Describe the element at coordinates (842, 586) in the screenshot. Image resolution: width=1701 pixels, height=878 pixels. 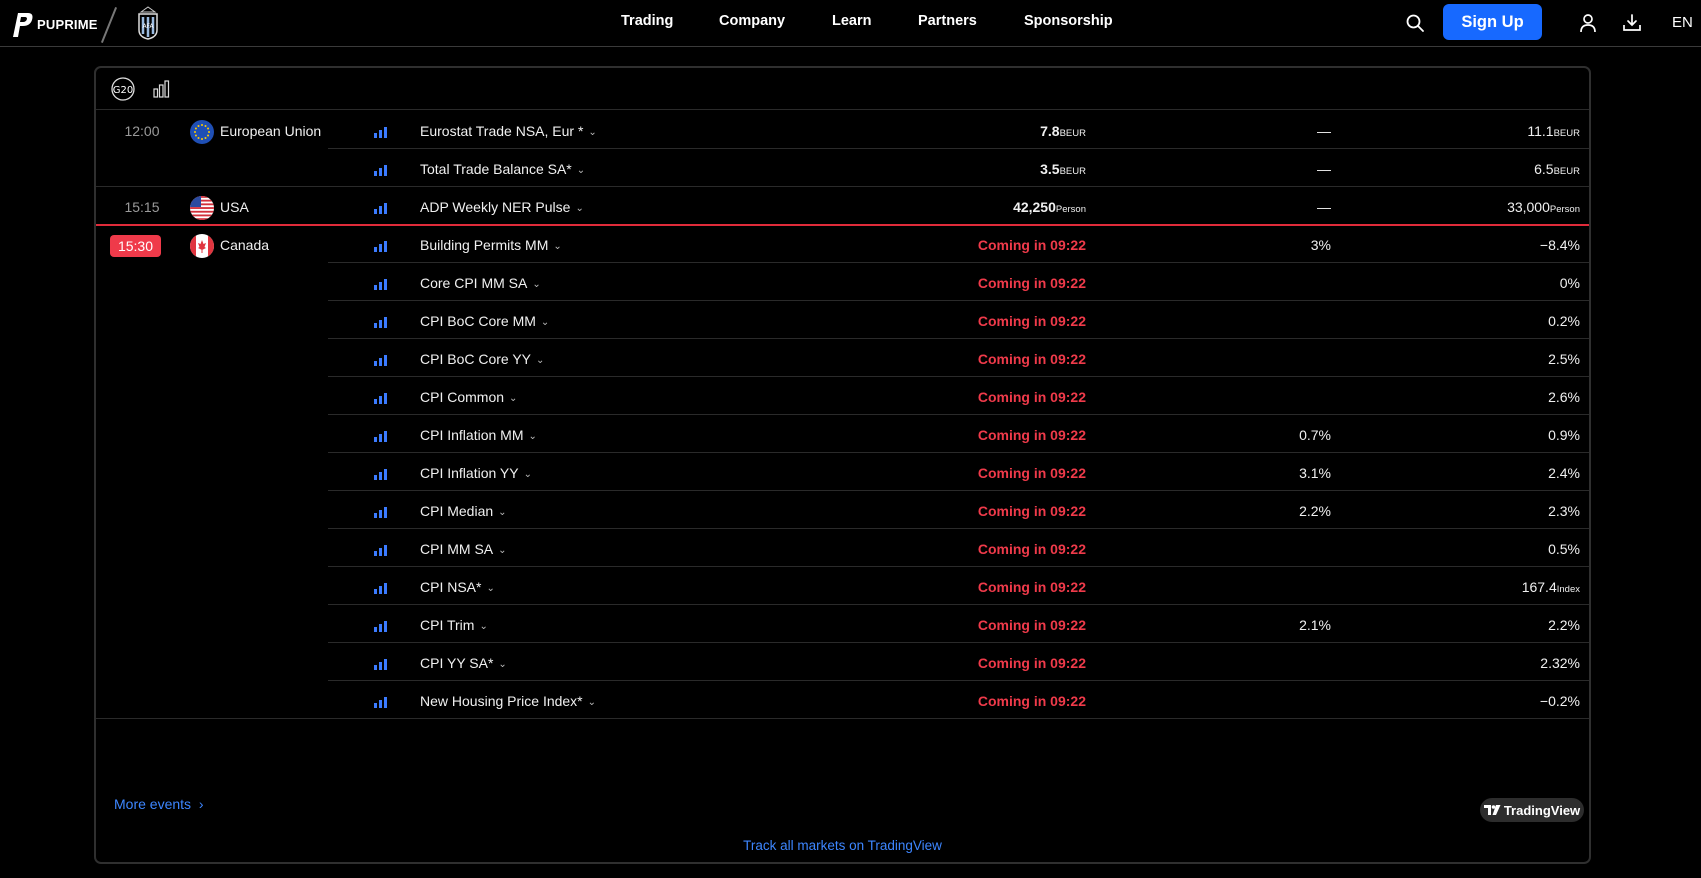
I see `event-row: CPI NSA* ⌄ Coming in 09:22 167.4Index` at that location.